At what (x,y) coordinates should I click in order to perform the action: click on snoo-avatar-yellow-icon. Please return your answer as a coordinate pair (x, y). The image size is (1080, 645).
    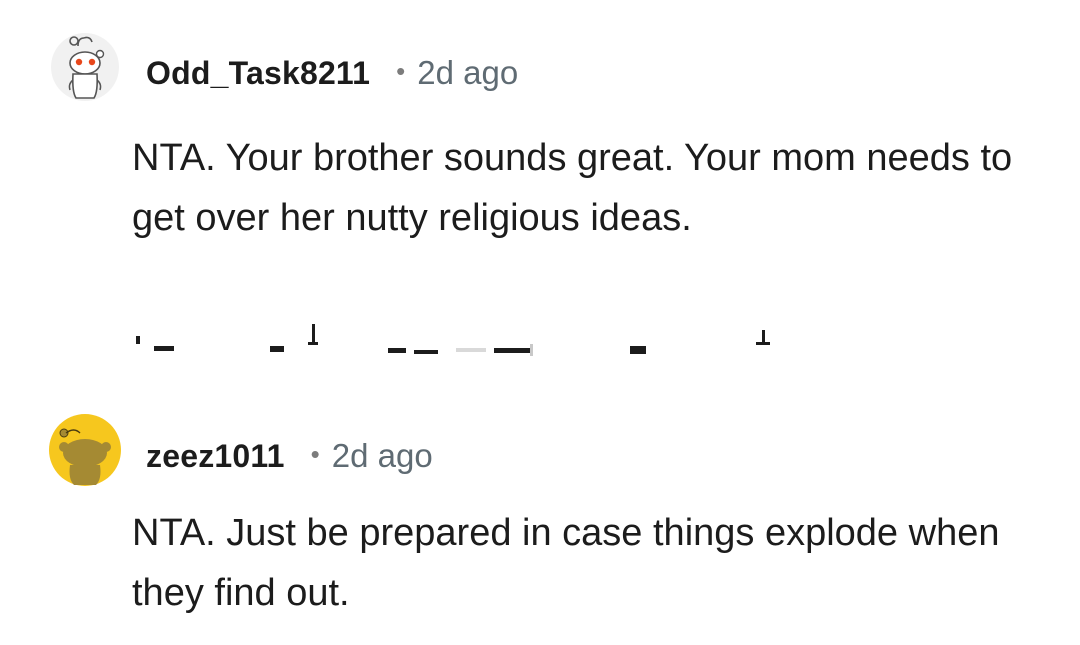
    Looking at the image, I should click on (85, 450).